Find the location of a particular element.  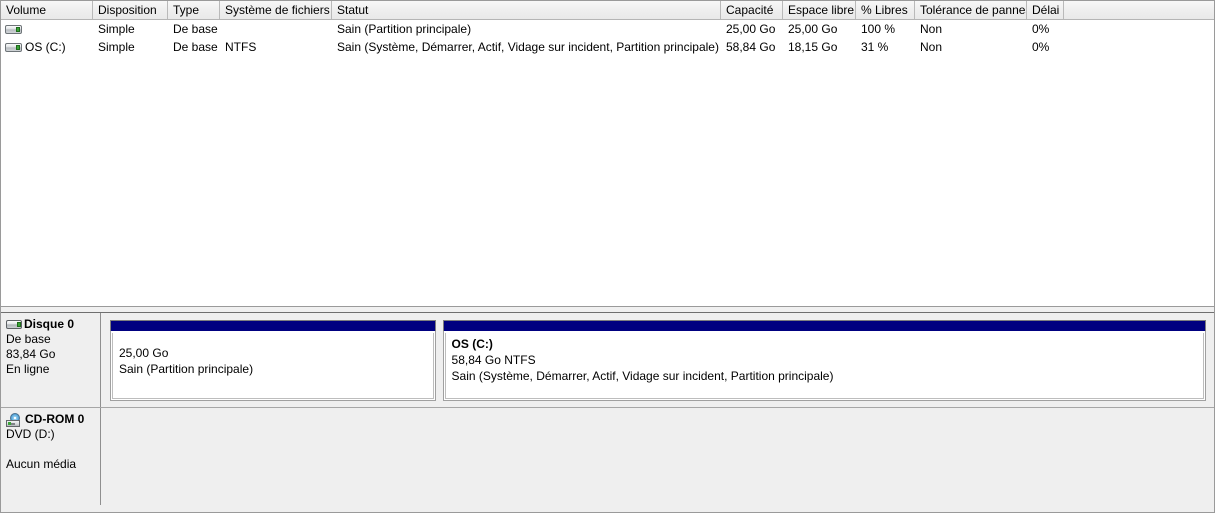

cell-volume: OS (C:) is located at coordinates (47, 47).